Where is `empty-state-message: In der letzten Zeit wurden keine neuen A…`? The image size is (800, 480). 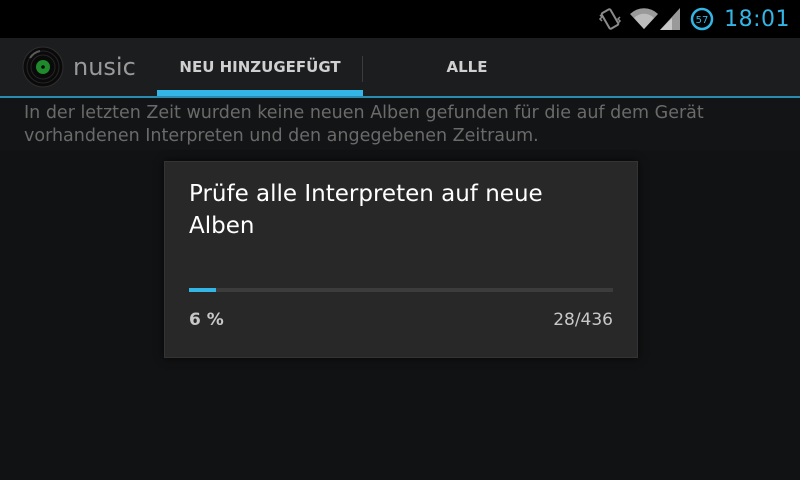 empty-state-message: In der letzten Zeit wurden keine neuen A… is located at coordinates (364, 124).